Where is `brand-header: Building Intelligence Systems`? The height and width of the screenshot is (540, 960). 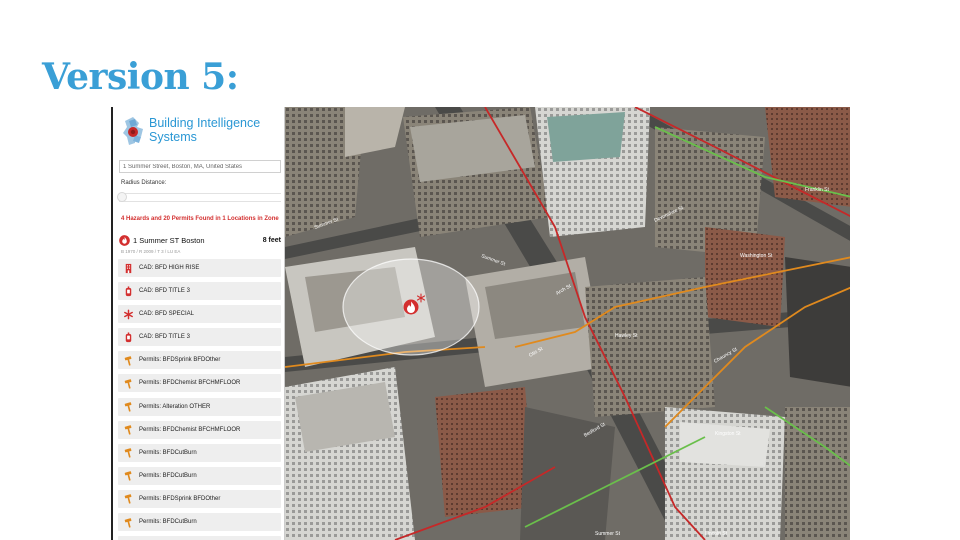
brand-header: Building Intelligence Systems is located at coordinates (198, 132).